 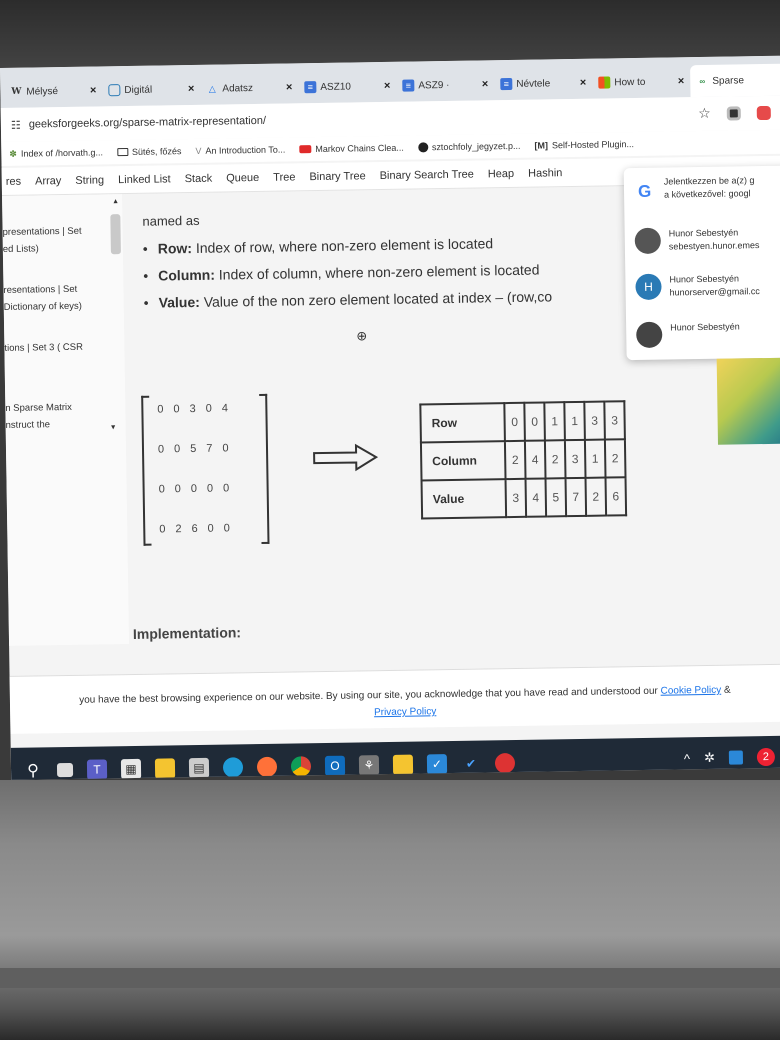 I want to click on nav-item: res, so click(x=13, y=181).